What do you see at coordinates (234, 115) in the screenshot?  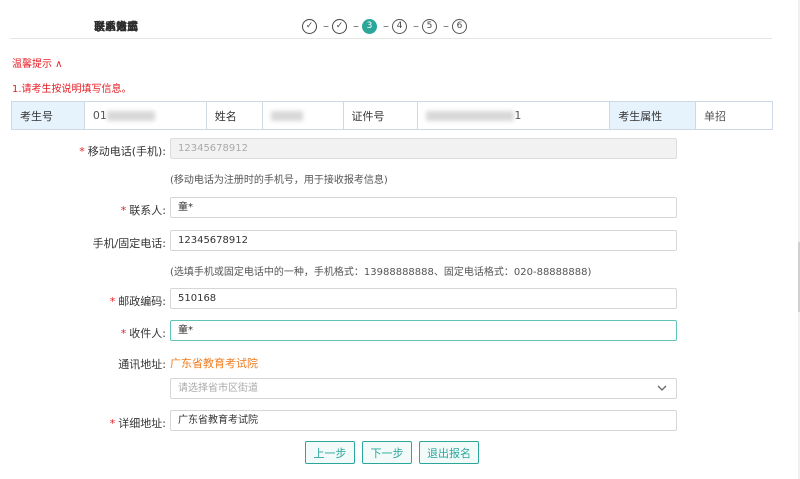 I see `name-label: 姓名` at bounding box center [234, 115].